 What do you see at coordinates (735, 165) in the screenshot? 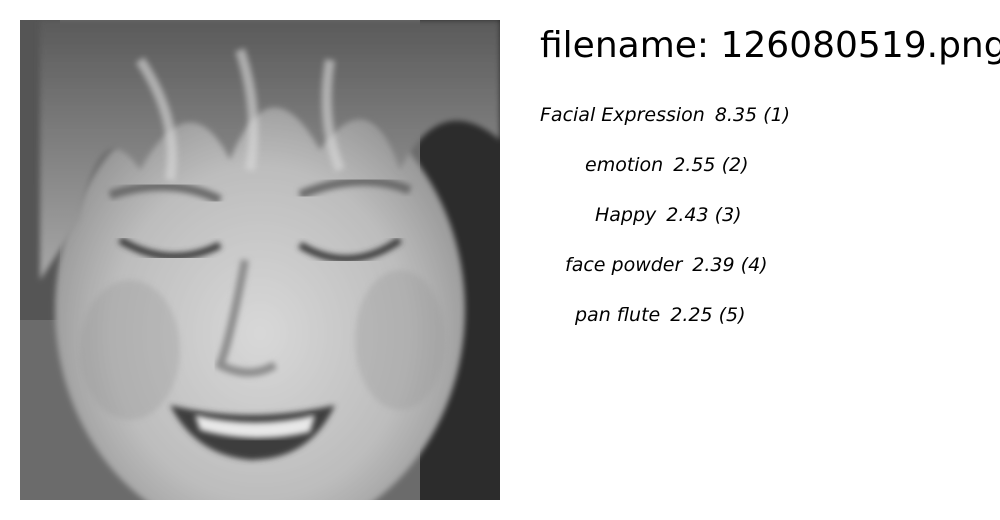
I see `prediction-rank: (2)` at bounding box center [735, 165].